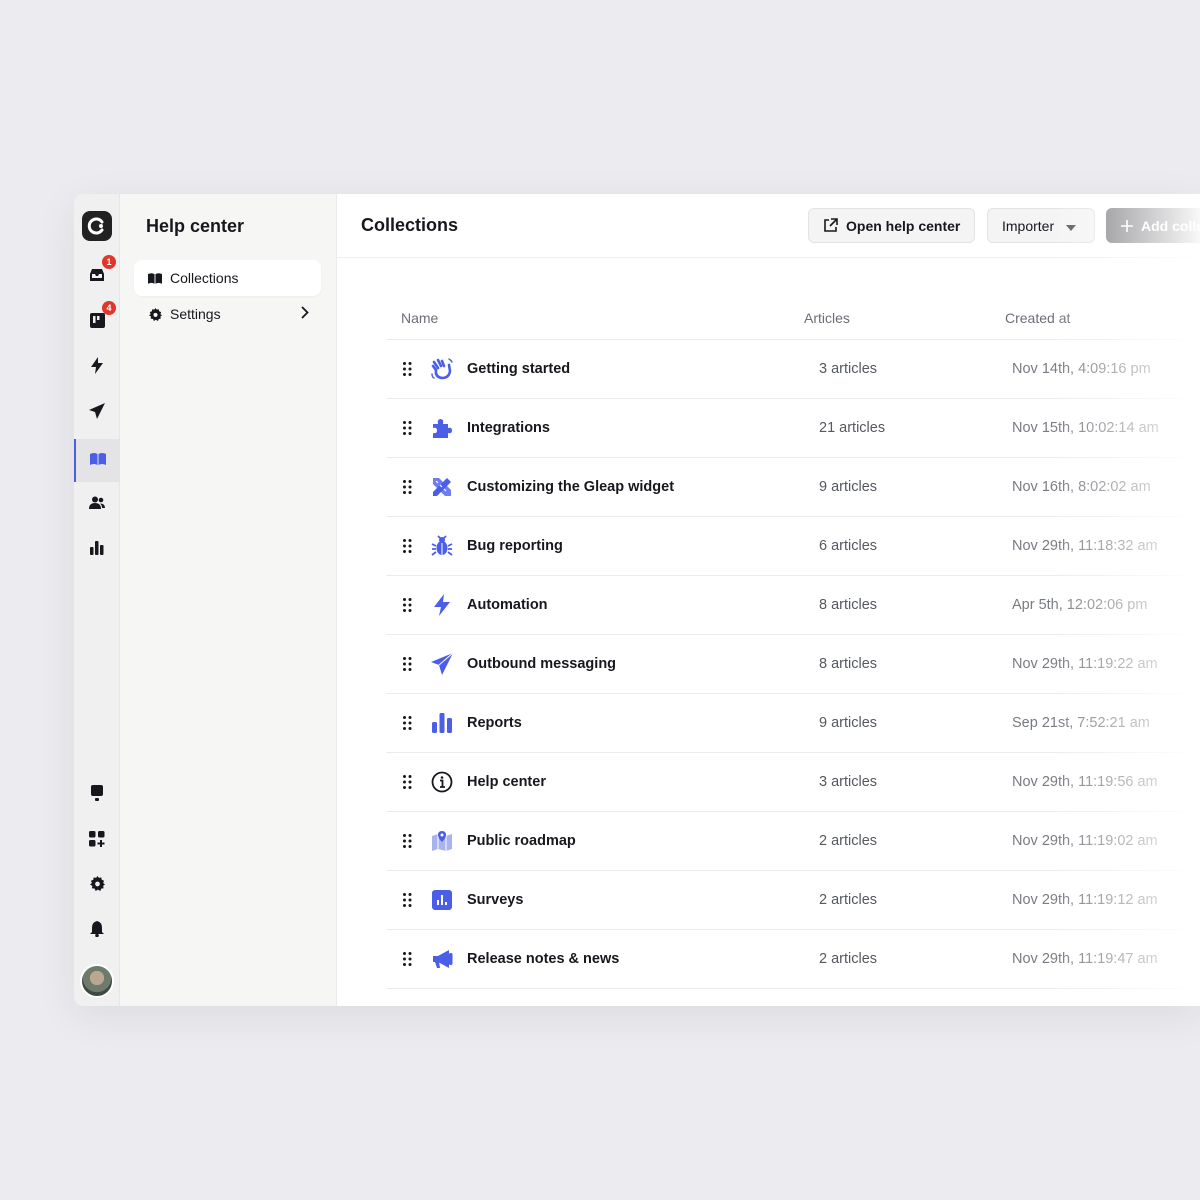  What do you see at coordinates (227, 314) in the screenshot?
I see `sidebar-item-settings: Settings` at bounding box center [227, 314].